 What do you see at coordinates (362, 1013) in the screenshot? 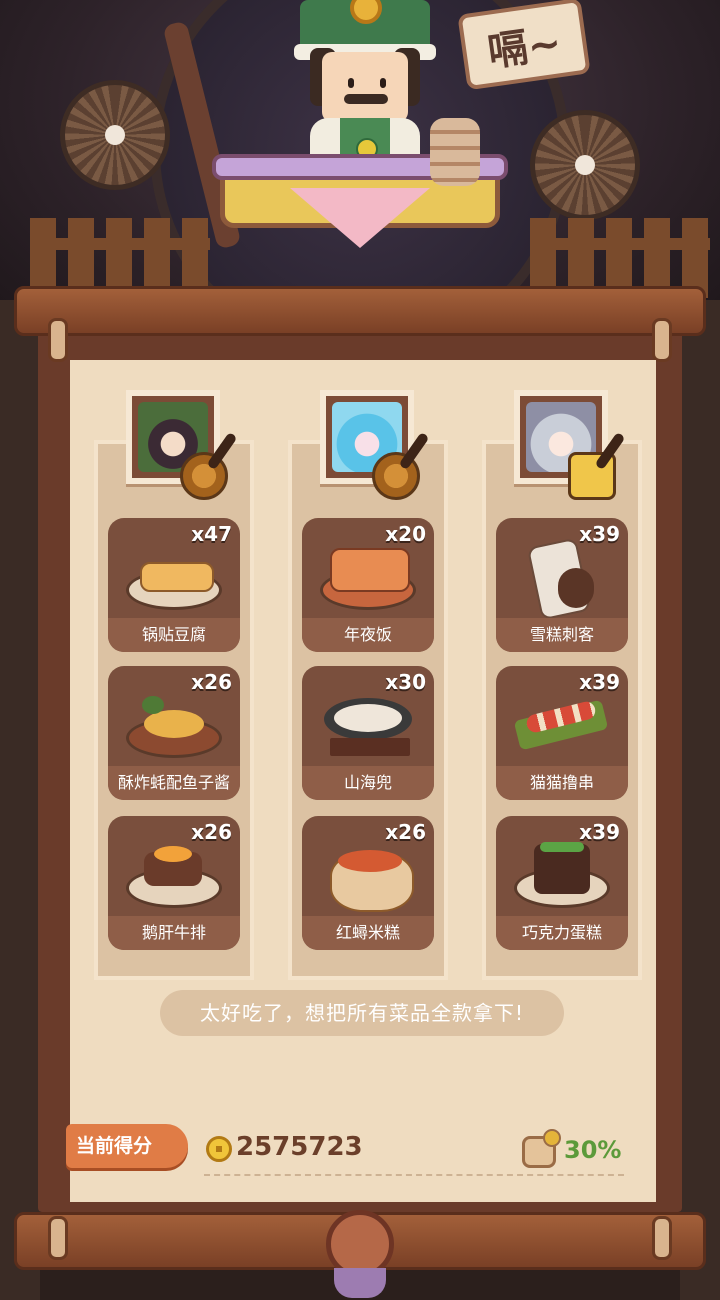
I see `guest-comment: 太好吃了，想把所有菜品全款拿下!` at bounding box center [362, 1013].